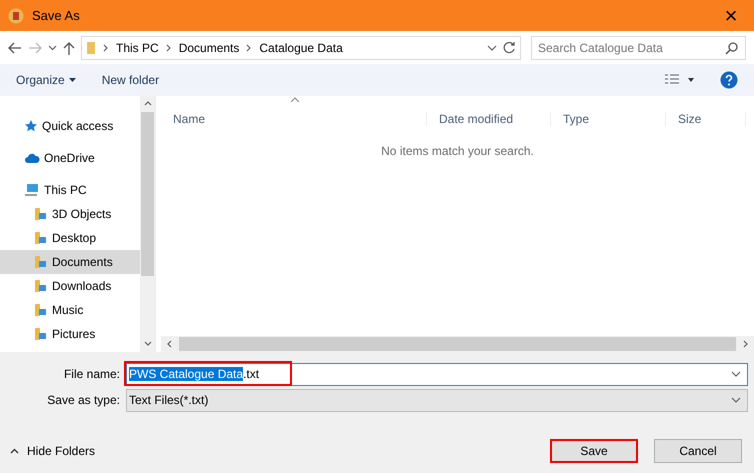  What do you see at coordinates (32, 190) in the screenshot?
I see `computer-icon` at bounding box center [32, 190].